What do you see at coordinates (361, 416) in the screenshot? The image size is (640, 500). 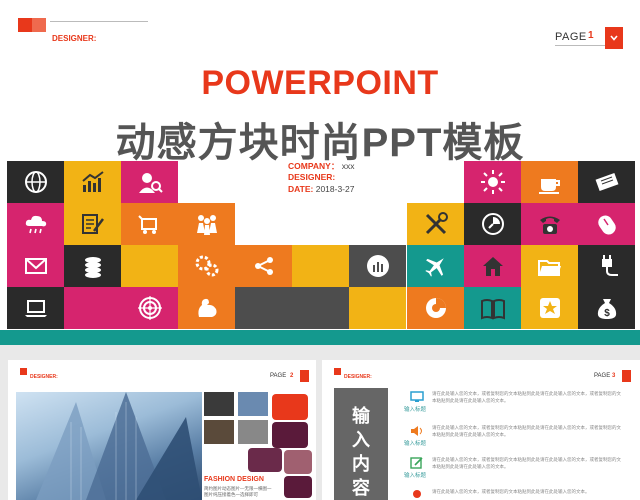 I see `side-char-1: 输` at bounding box center [361, 416].